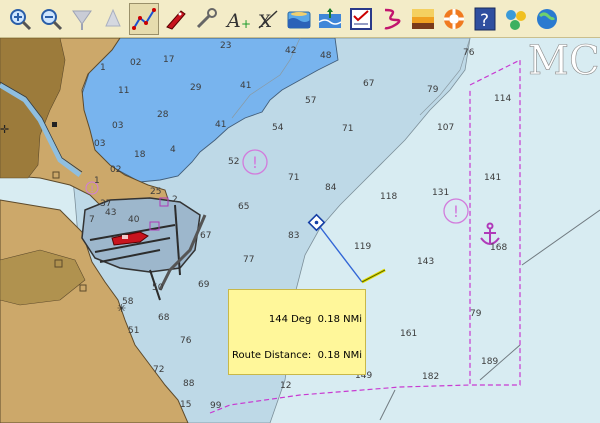  I want to click on landmark-icon, so click(54, 124).